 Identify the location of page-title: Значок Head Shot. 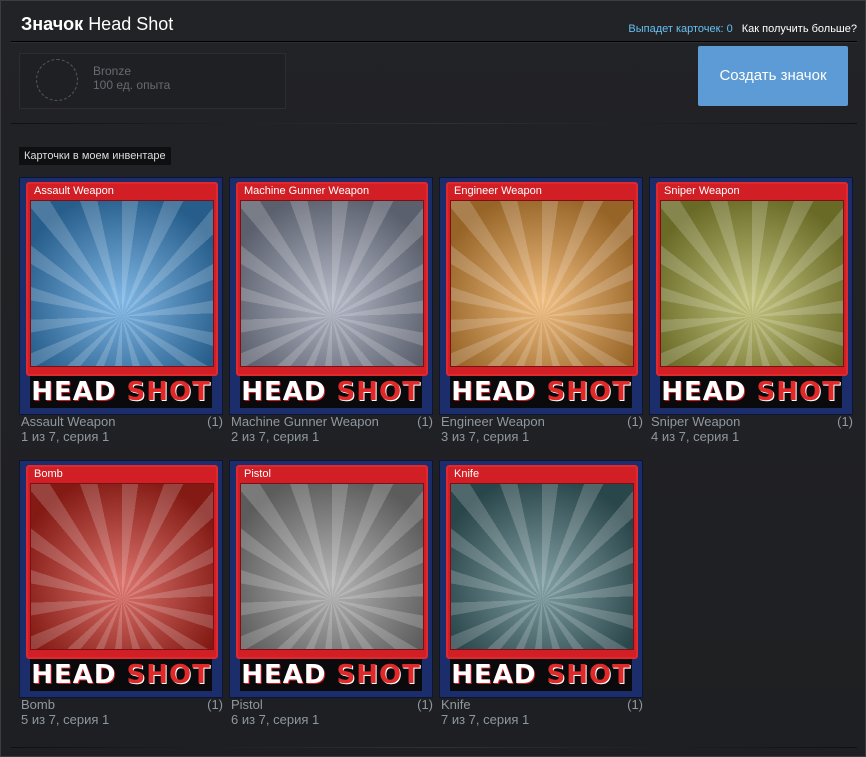
(97, 24).